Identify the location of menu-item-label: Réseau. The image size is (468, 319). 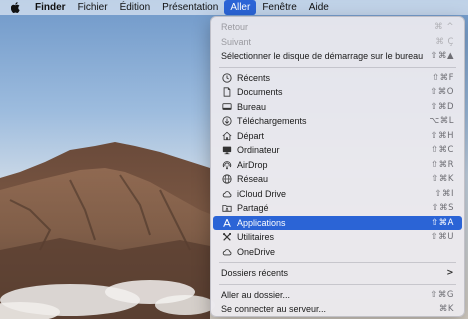
(253, 179).